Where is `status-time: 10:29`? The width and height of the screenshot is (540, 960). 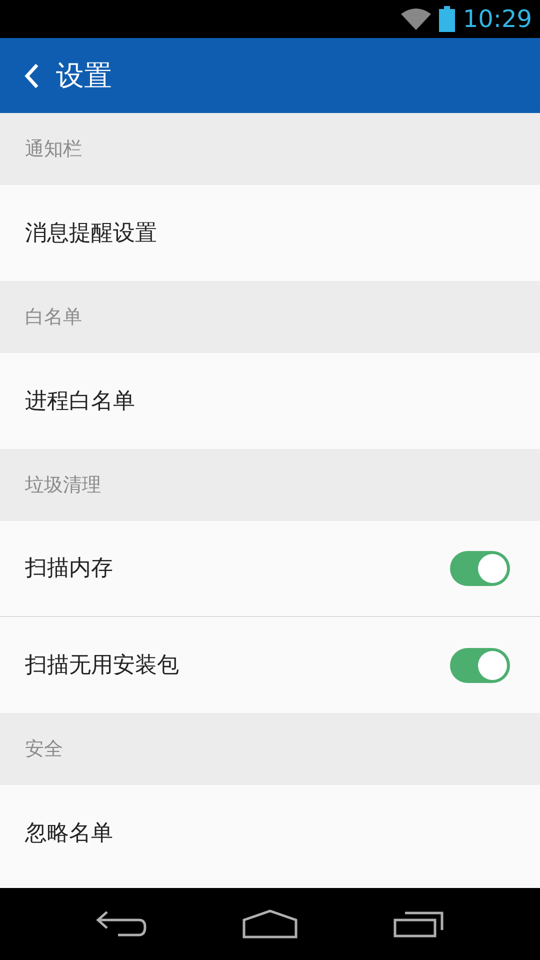 status-time: 10:29 is located at coordinates (497, 19).